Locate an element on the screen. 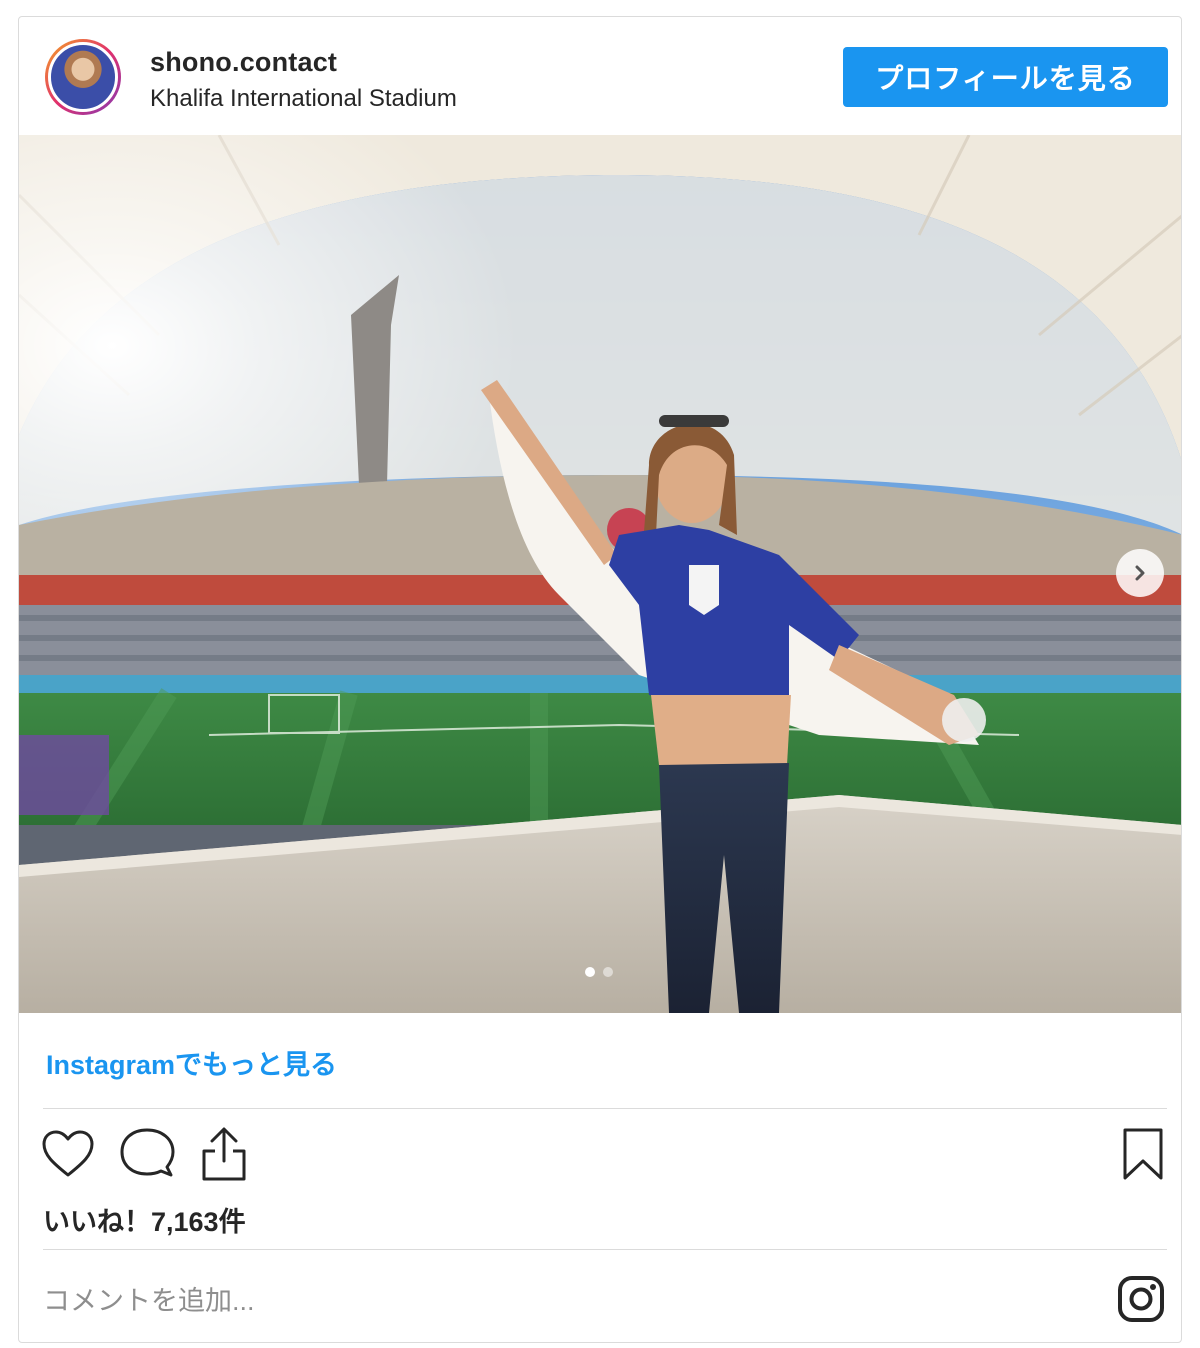 The width and height of the screenshot is (1200, 1348). bookmark-icon is located at coordinates (1143, 1154).